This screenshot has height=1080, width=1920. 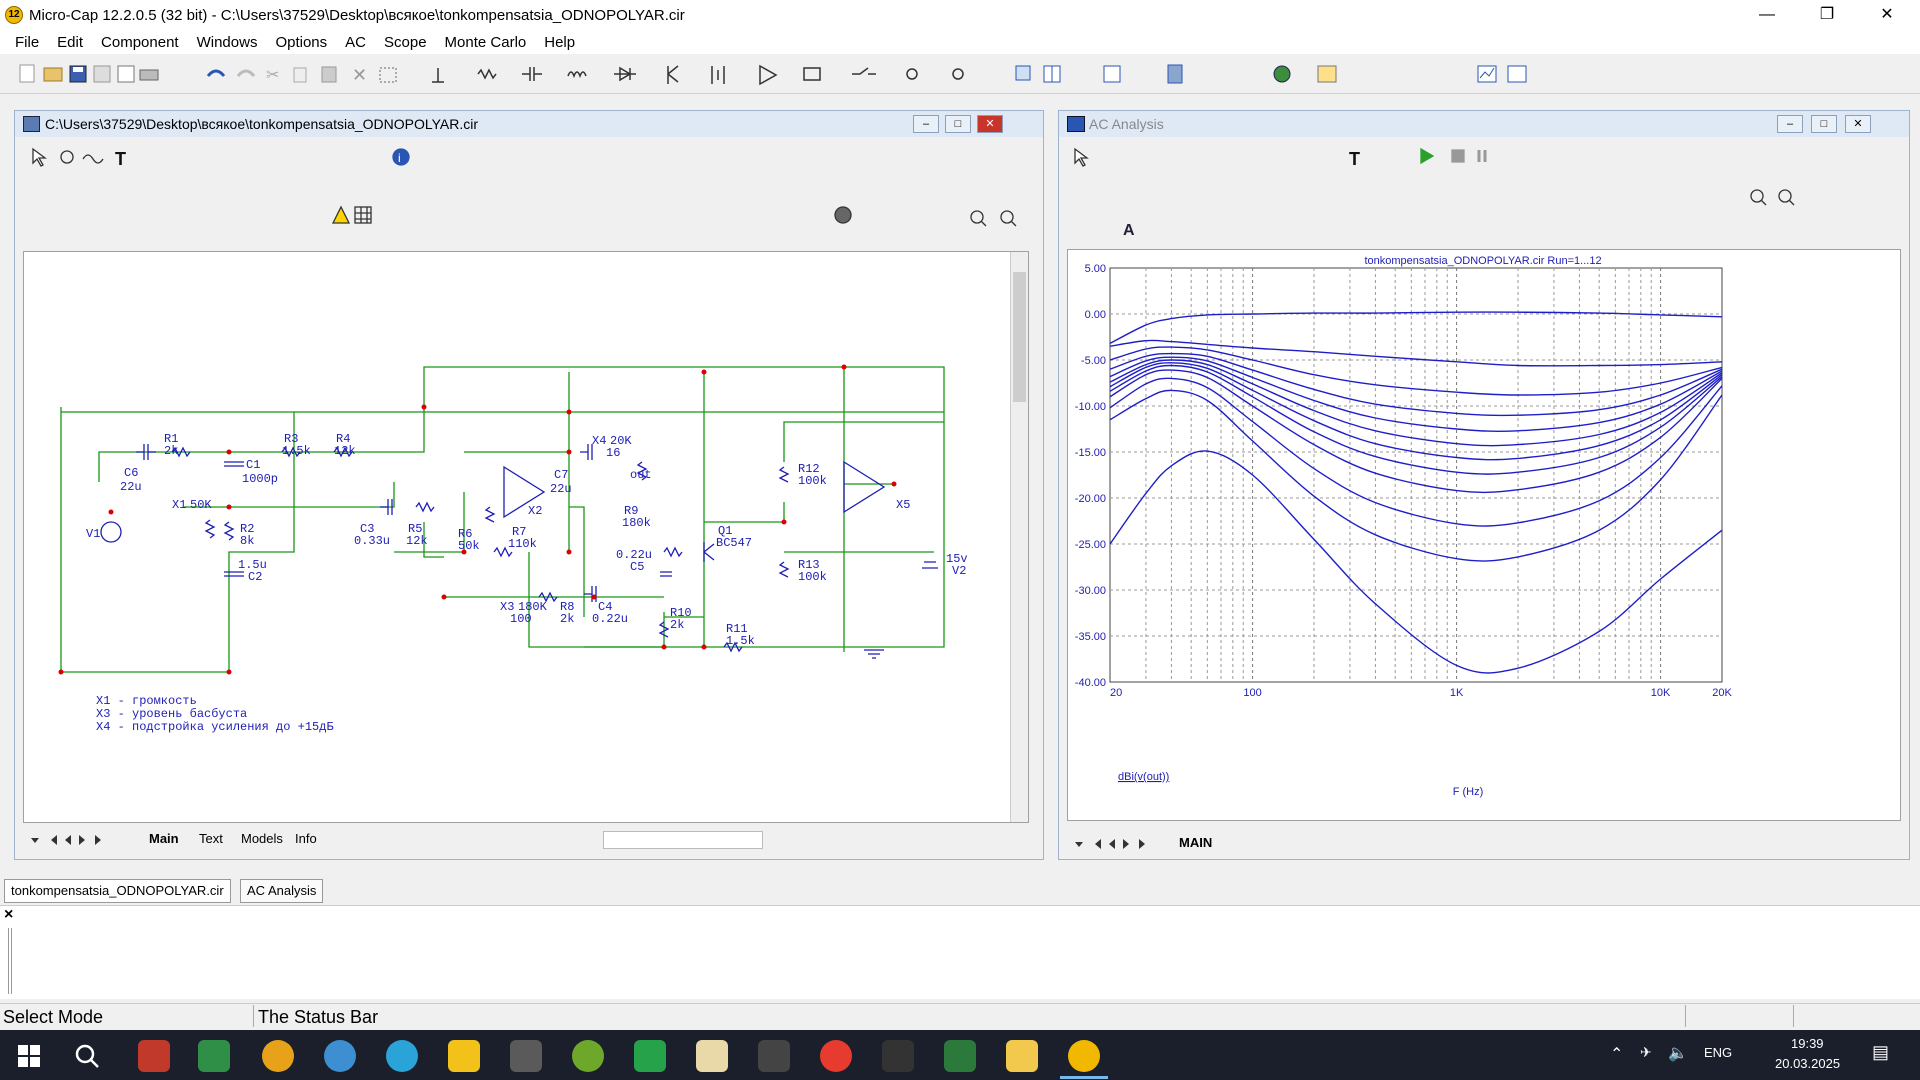 I want to click on tab-text: Text, so click(x=211, y=838).